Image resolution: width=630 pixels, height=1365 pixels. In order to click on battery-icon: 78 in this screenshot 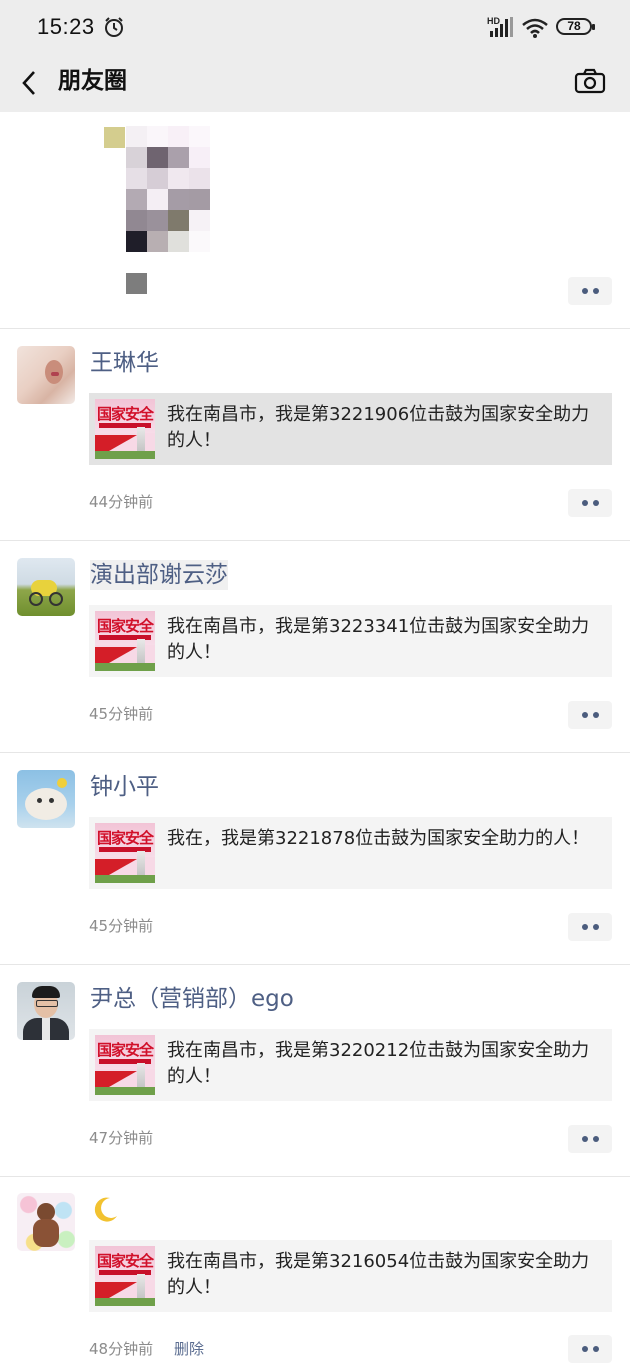, I will do `click(575, 26)`.